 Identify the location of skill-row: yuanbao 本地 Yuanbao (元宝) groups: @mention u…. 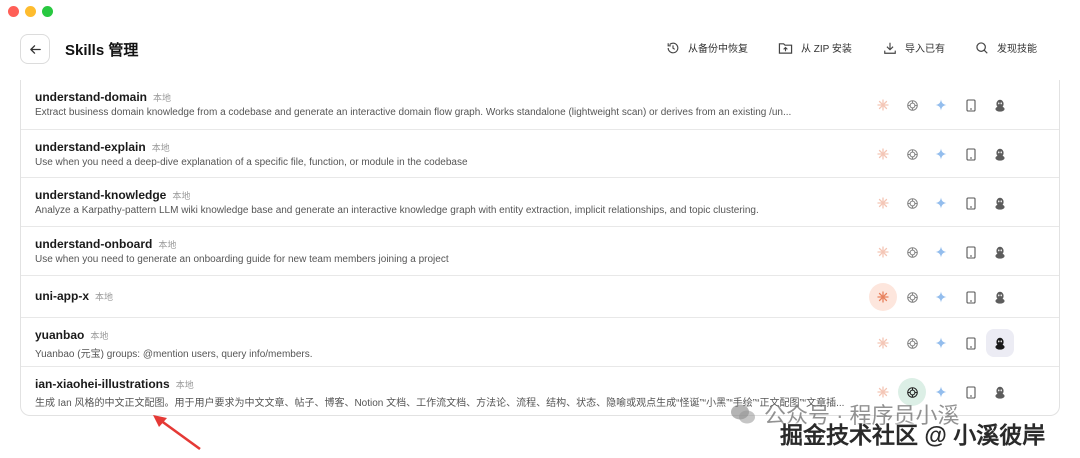
(540, 342).